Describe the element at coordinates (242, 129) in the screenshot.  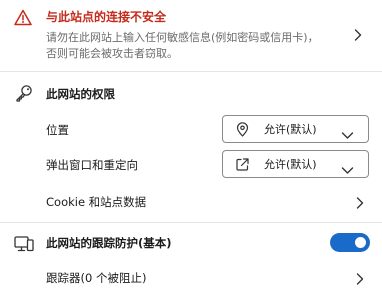
I see `location-pin-icon` at that location.